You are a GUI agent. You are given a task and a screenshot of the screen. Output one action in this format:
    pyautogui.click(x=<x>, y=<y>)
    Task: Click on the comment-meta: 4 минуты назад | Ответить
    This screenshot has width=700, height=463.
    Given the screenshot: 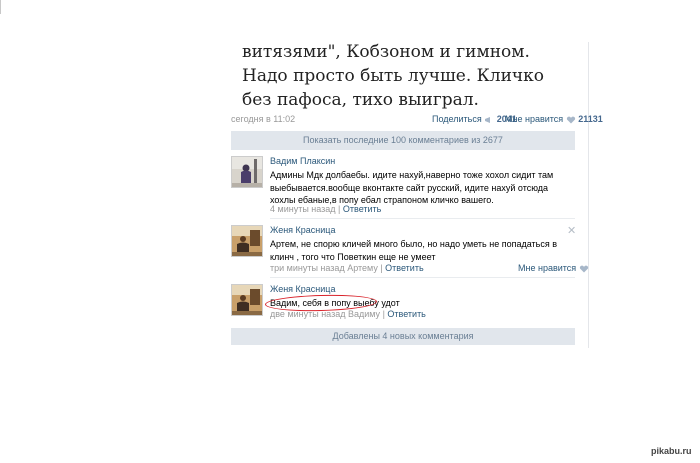 What is the action you would take?
    pyautogui.click(x=326, y=209)
    